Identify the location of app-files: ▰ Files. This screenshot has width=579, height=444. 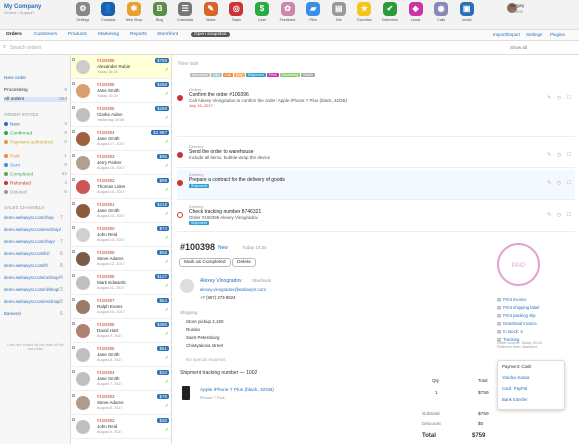
(313, 12).